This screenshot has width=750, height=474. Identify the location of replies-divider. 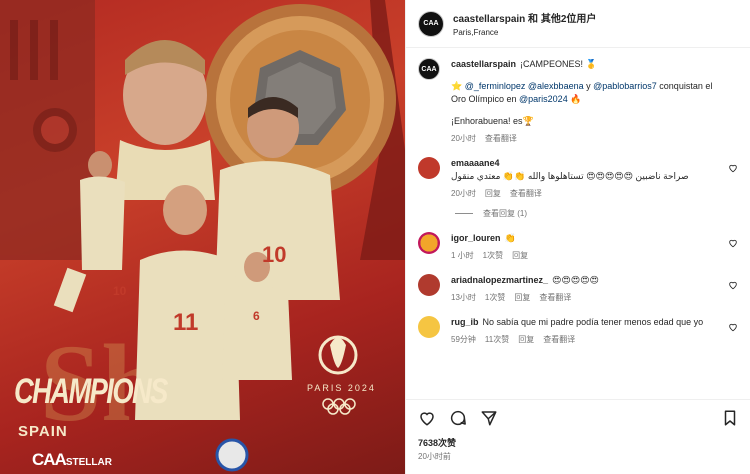
(464, 213).